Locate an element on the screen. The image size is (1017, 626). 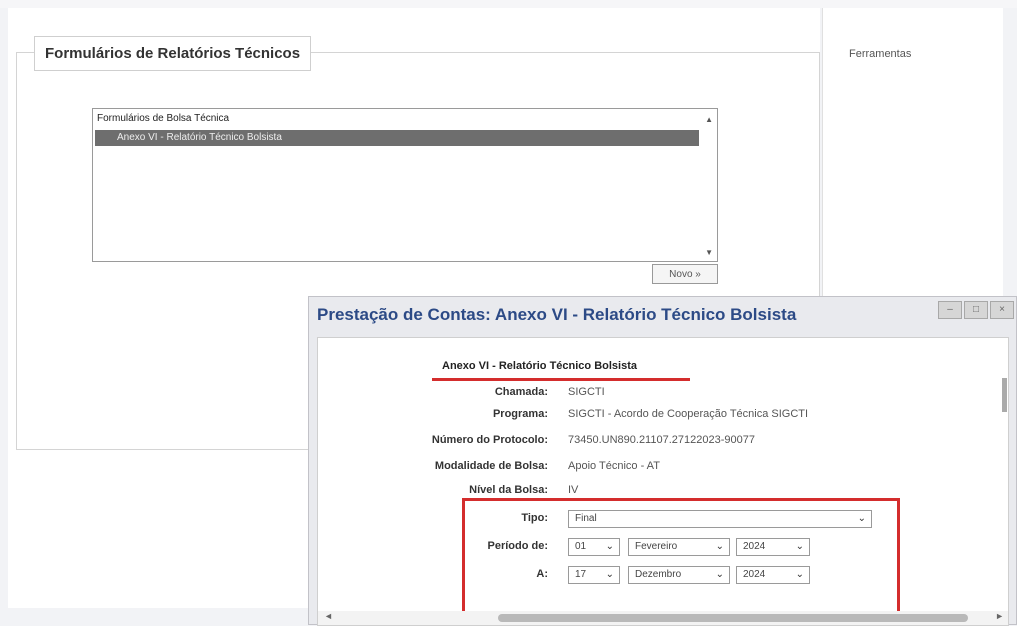
maximize-icon: □ is located at coordinates (976, 310).